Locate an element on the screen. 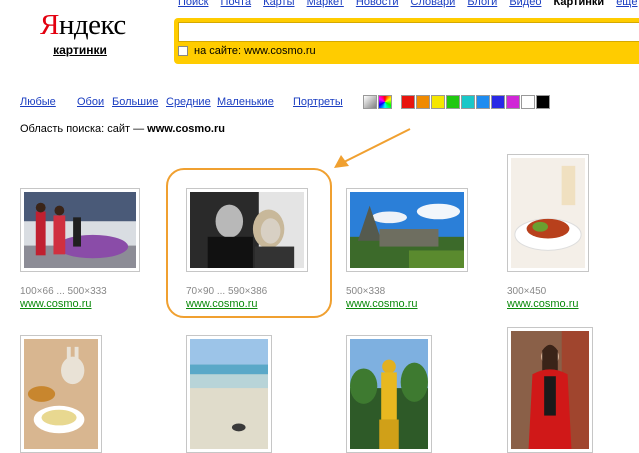 The image size is (639, 453). result-source-3: www.cosmo.ru is located at coordinates (382, 304).